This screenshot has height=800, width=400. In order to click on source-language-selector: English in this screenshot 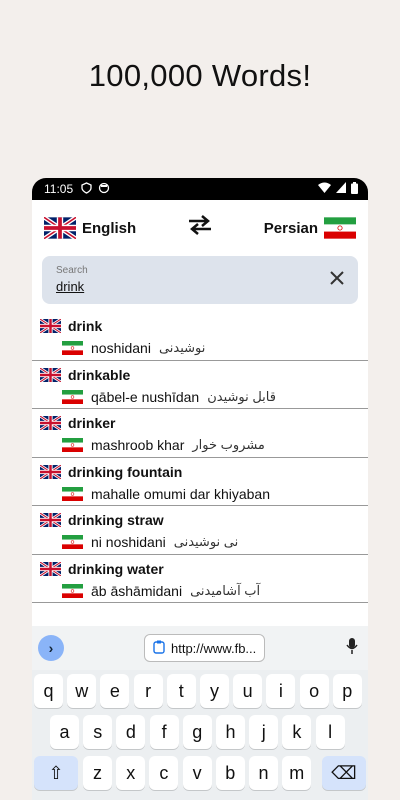, I will do `click(90, 228)`.